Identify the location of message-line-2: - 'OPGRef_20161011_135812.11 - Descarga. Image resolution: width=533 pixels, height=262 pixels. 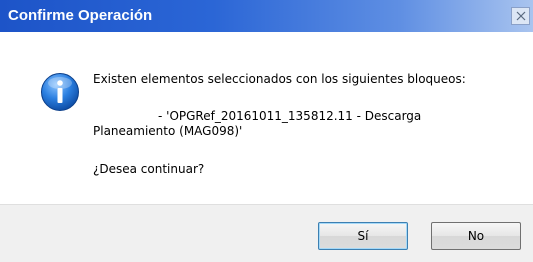
(290, 116).